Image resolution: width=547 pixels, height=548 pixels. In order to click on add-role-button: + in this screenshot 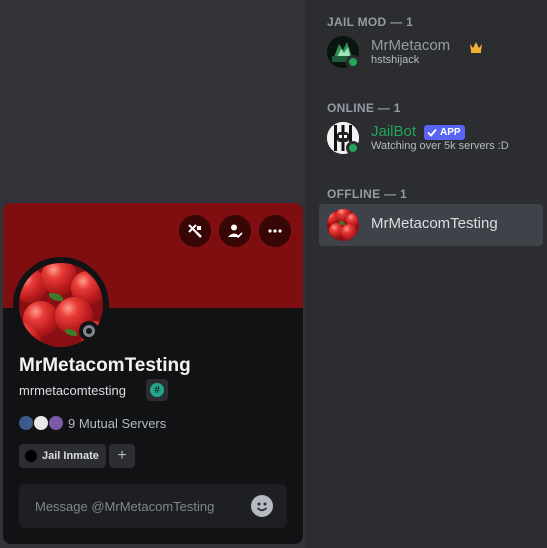, I will do `click(122, 456)`.